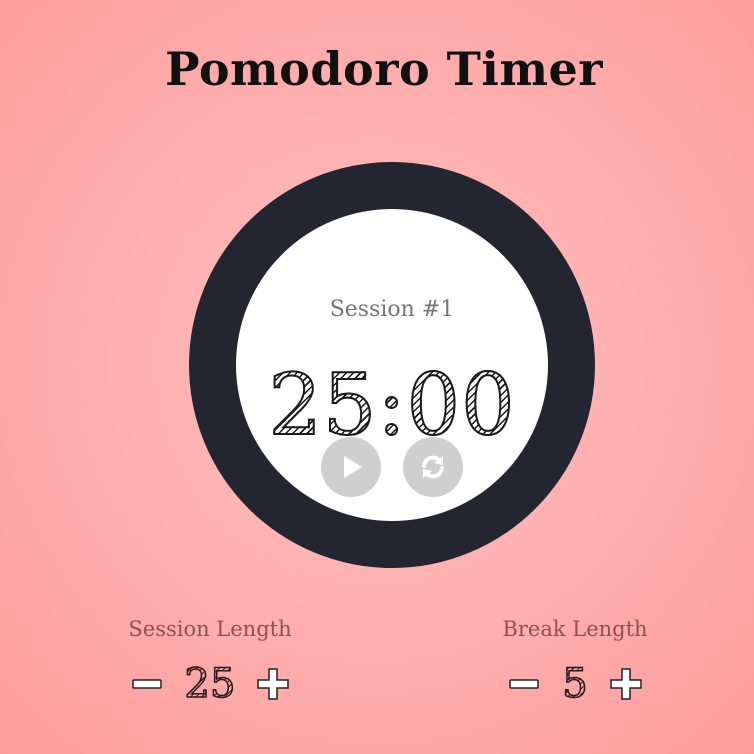 This screenshot has height=754, width=754. I want to click on break-length-label: Break Length, so click(575, 629).